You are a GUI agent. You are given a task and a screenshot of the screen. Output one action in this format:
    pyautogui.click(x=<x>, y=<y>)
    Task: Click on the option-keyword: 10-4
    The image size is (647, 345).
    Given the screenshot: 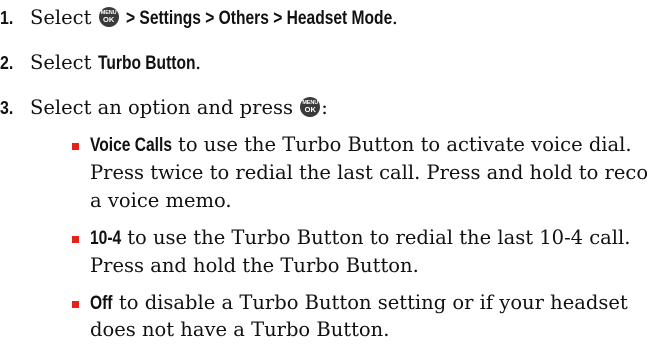 What is the action you would take?
    pyautogui.click(x=106, y=238)
    